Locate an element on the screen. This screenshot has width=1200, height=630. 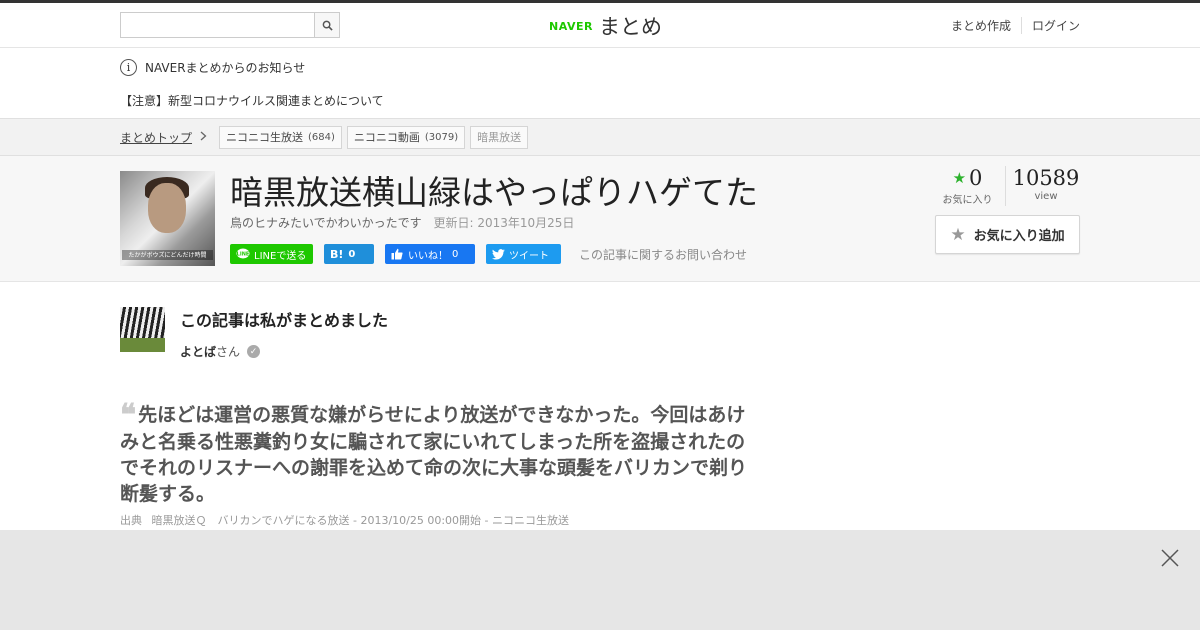
view-stat: 10589 view is located at coordinates (1043, 186).